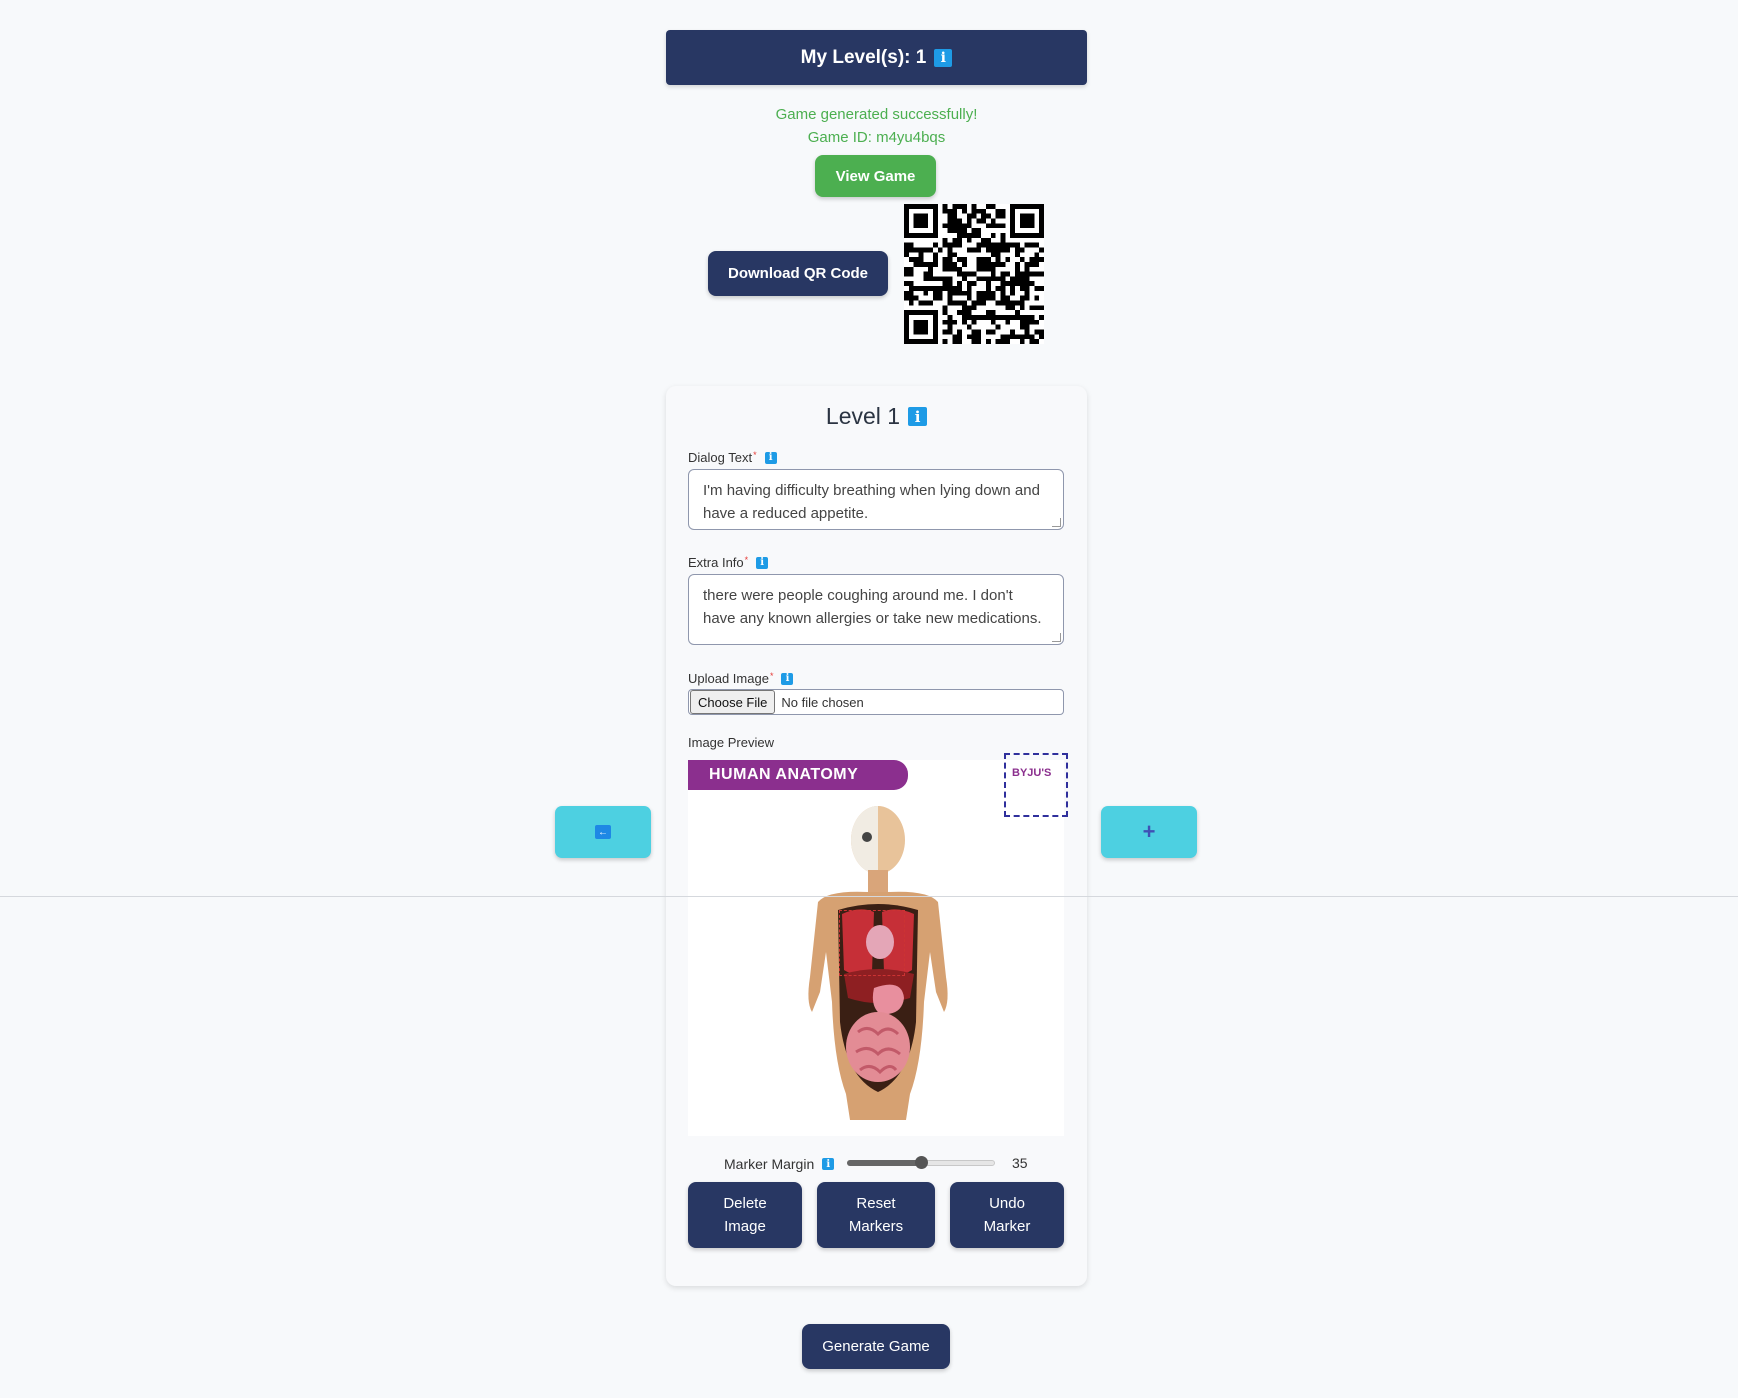 The width and height of the screenshot is (1738, 1398). I want to click on delete-image-button: Delete Image, so click(745, 1215).